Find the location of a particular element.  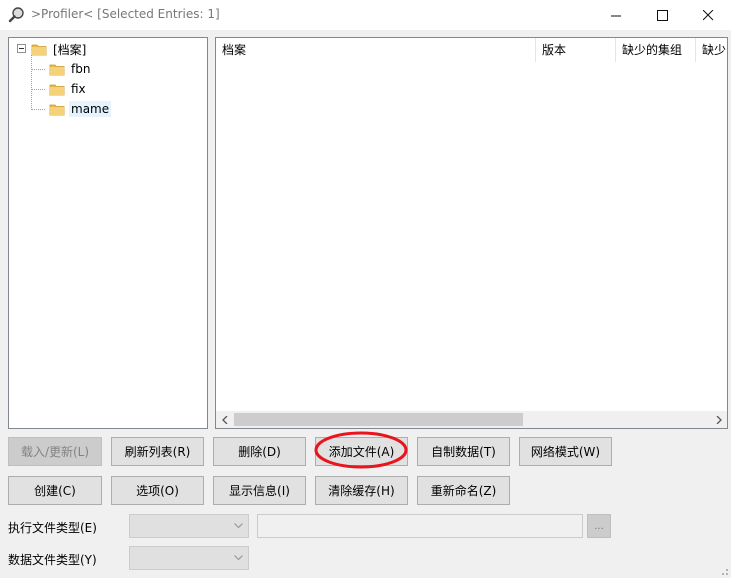

scroll-left-icon is located at coordinates (224, 419).